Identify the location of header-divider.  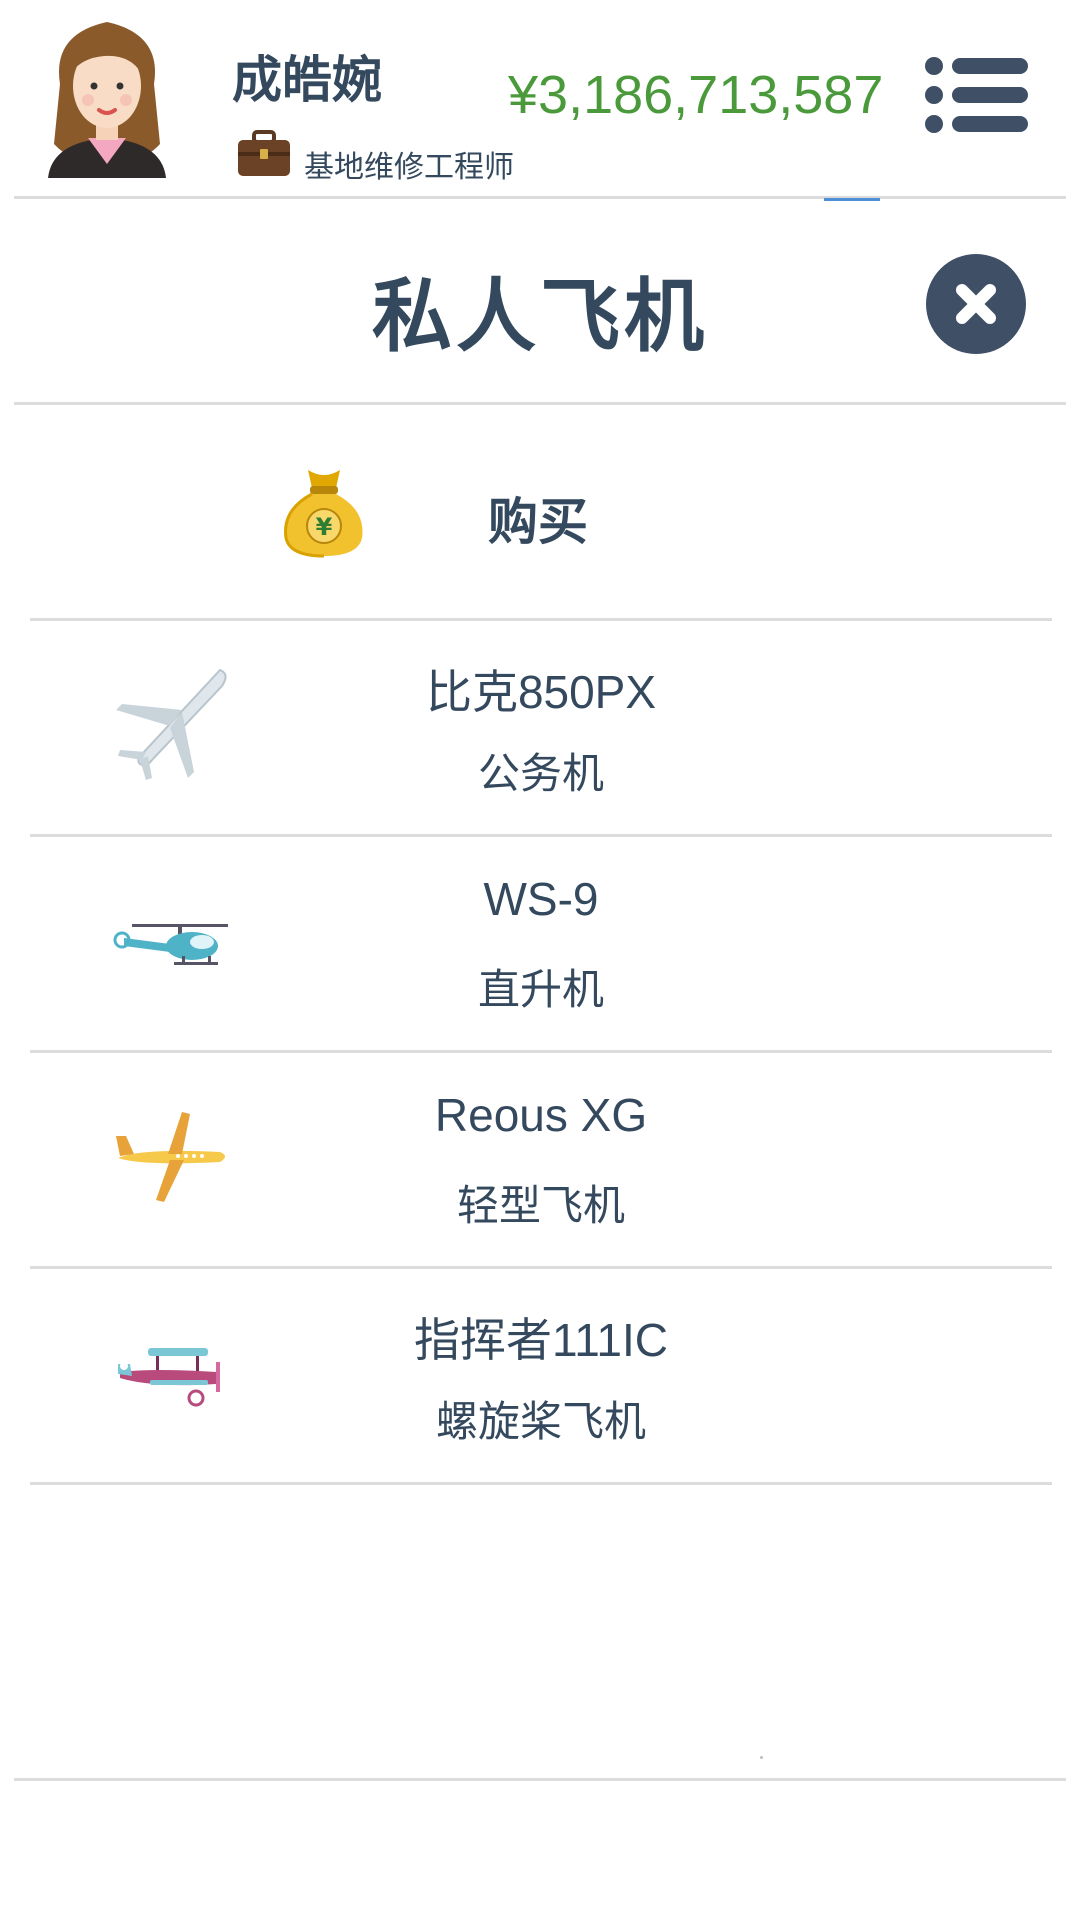
(540, 197).